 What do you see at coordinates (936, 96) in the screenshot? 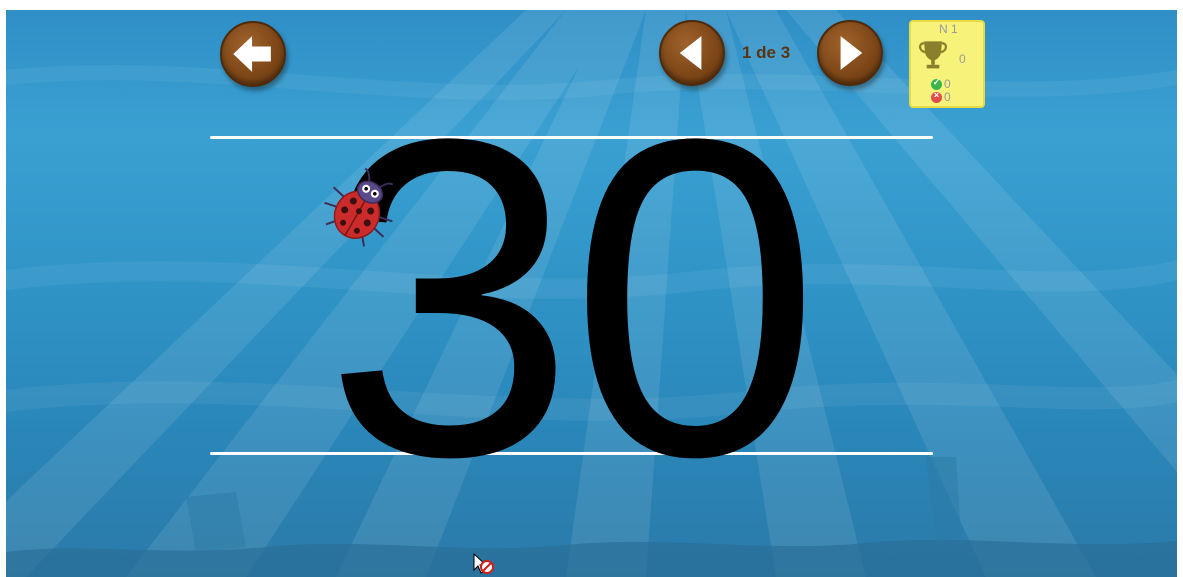
I see `cross-icon: ×` at bounding box center [936, 96].